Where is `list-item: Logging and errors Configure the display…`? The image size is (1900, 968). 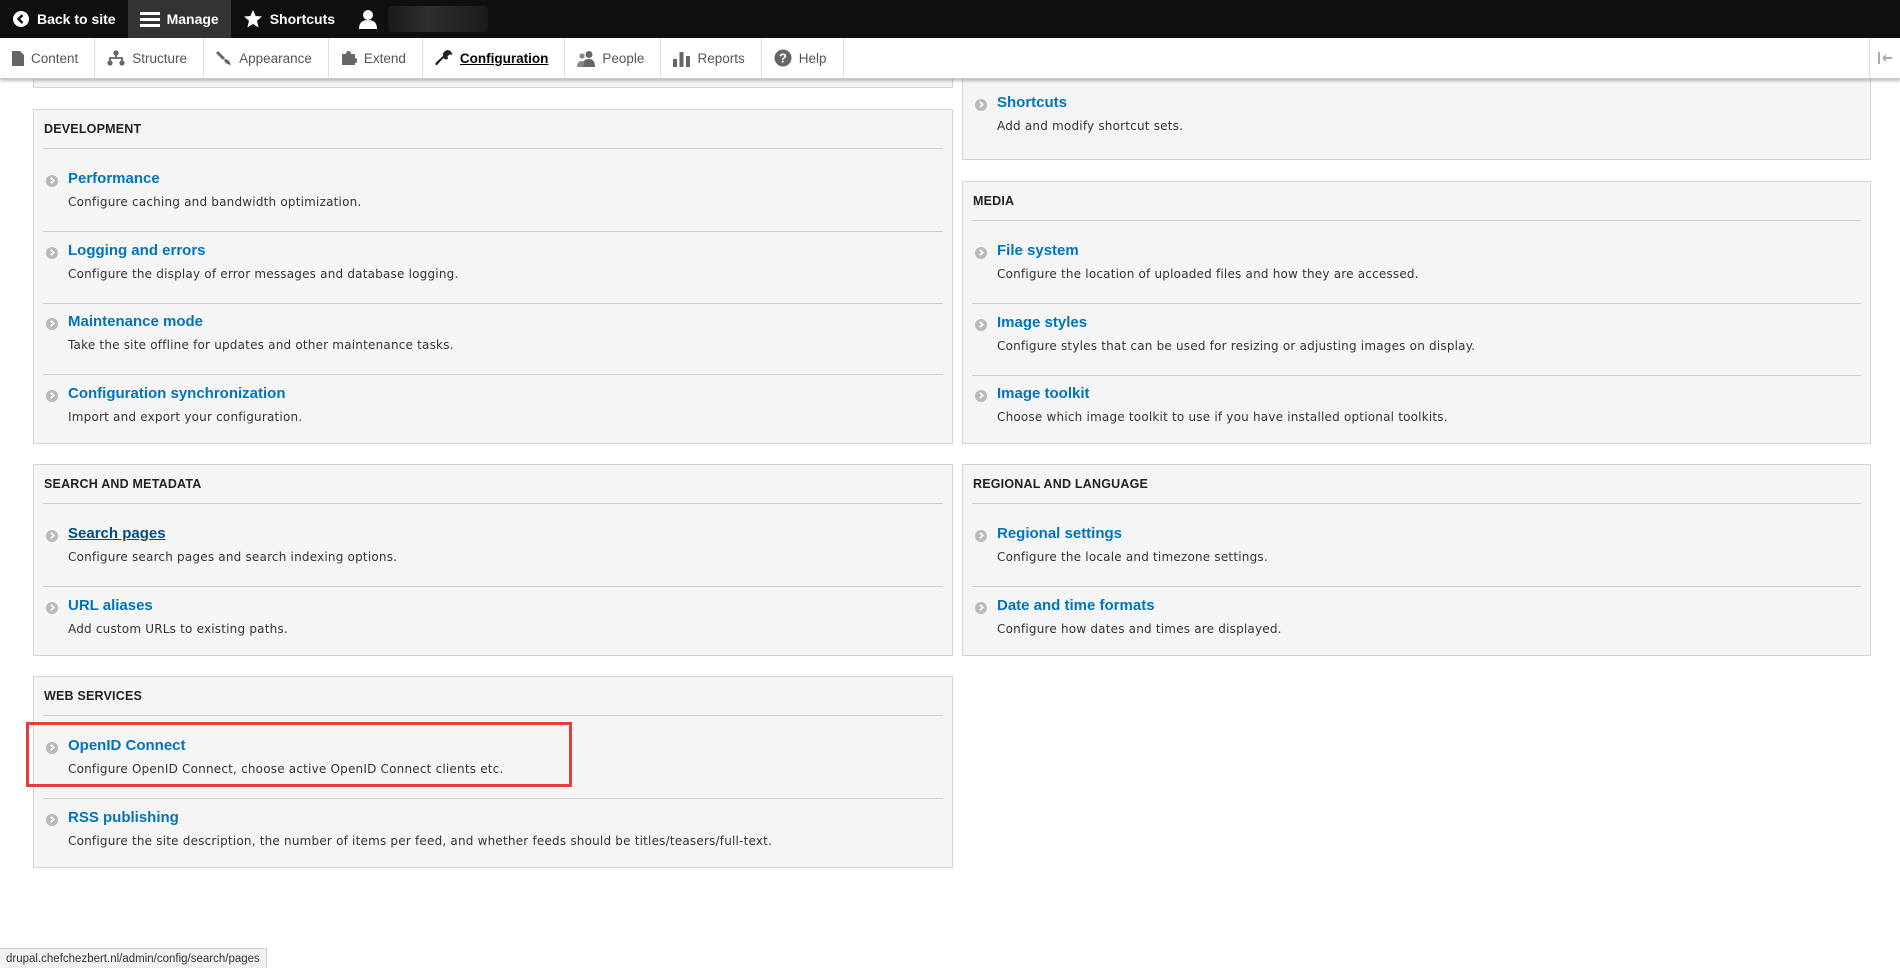
list-item: Logging and errors Configure the display… is located at coordinates (493, 267).